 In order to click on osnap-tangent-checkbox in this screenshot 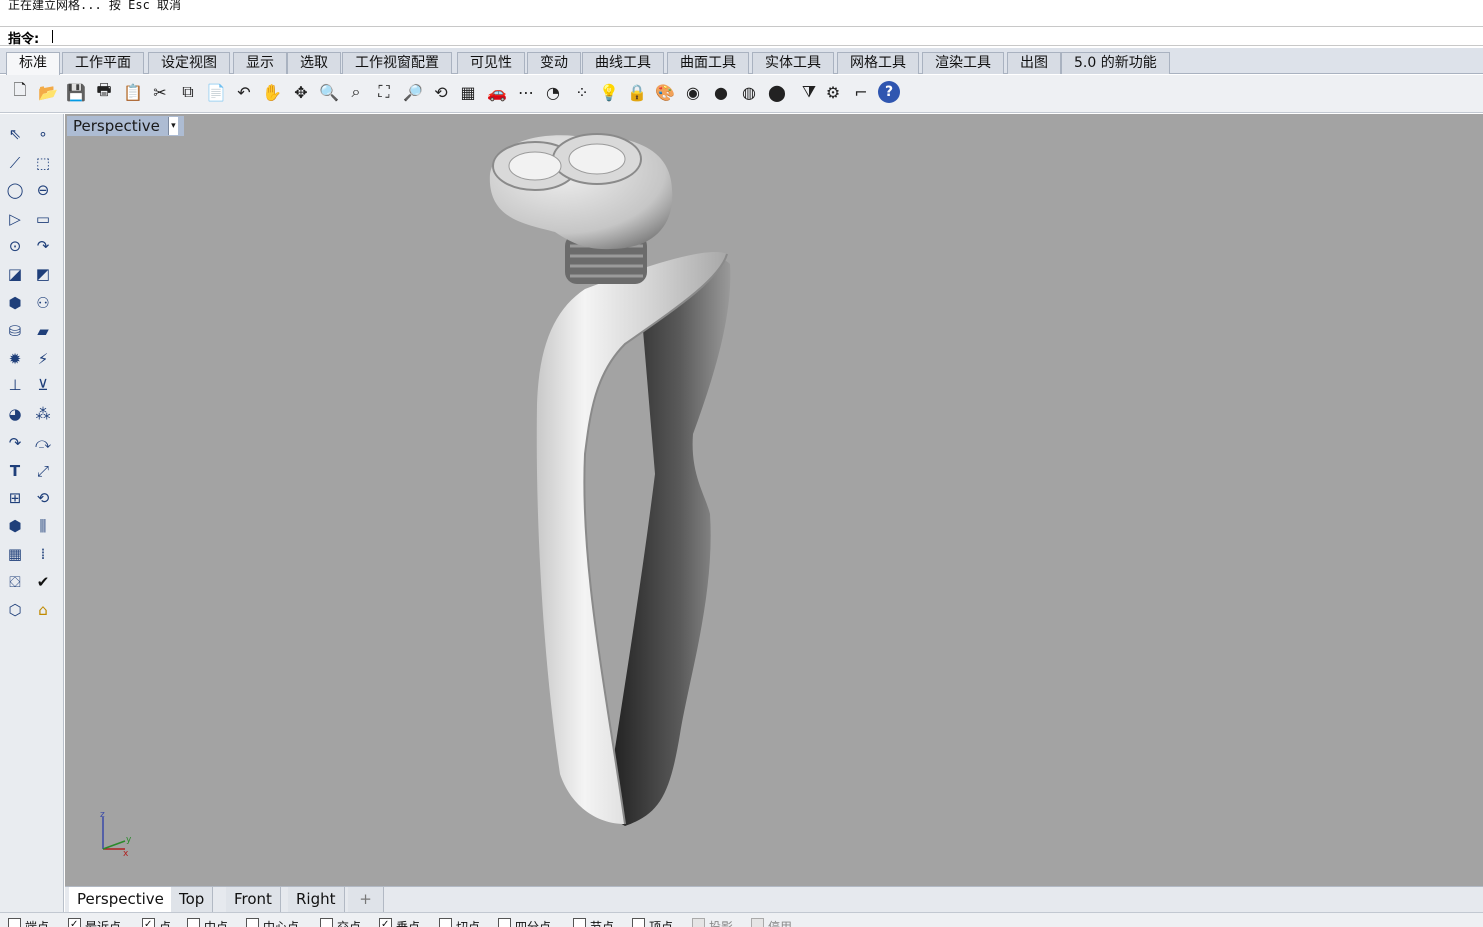, I will do `click(445, 922)`.